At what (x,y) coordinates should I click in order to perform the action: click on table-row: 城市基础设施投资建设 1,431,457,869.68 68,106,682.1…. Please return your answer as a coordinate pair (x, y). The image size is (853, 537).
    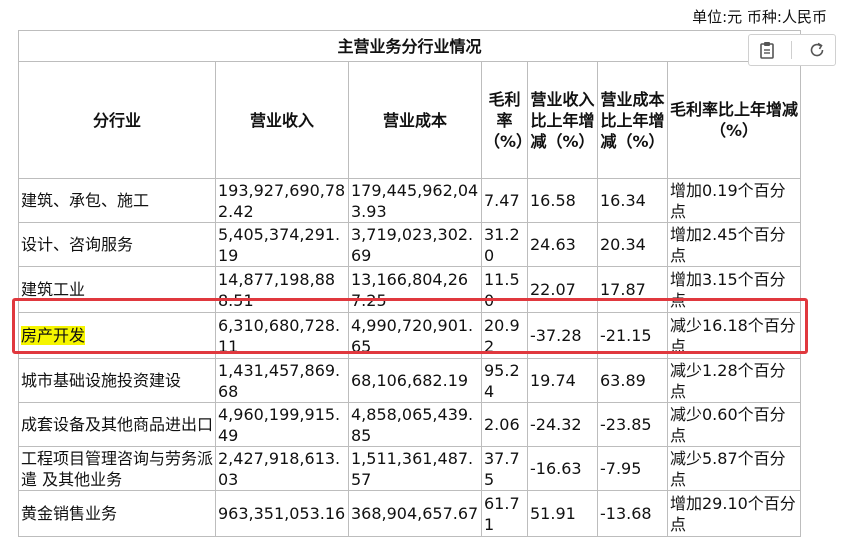
    Looking at the image, I should click on (410, 380).